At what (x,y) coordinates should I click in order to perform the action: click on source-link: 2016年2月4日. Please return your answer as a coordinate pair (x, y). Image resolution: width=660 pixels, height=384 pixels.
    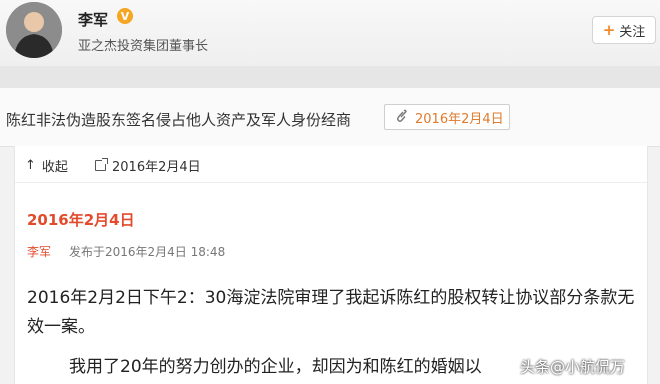
    Looking at the image, I should click on (148, 165).